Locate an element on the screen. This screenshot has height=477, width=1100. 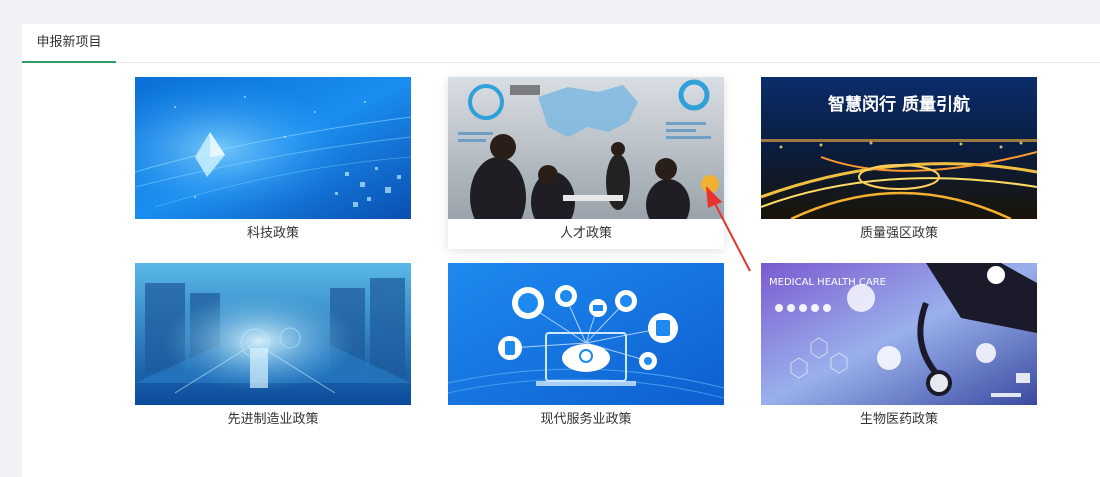
policy-card-quality: 智慧闵行 质量引航 质量强区政策 is located at coordinates (899, 163).